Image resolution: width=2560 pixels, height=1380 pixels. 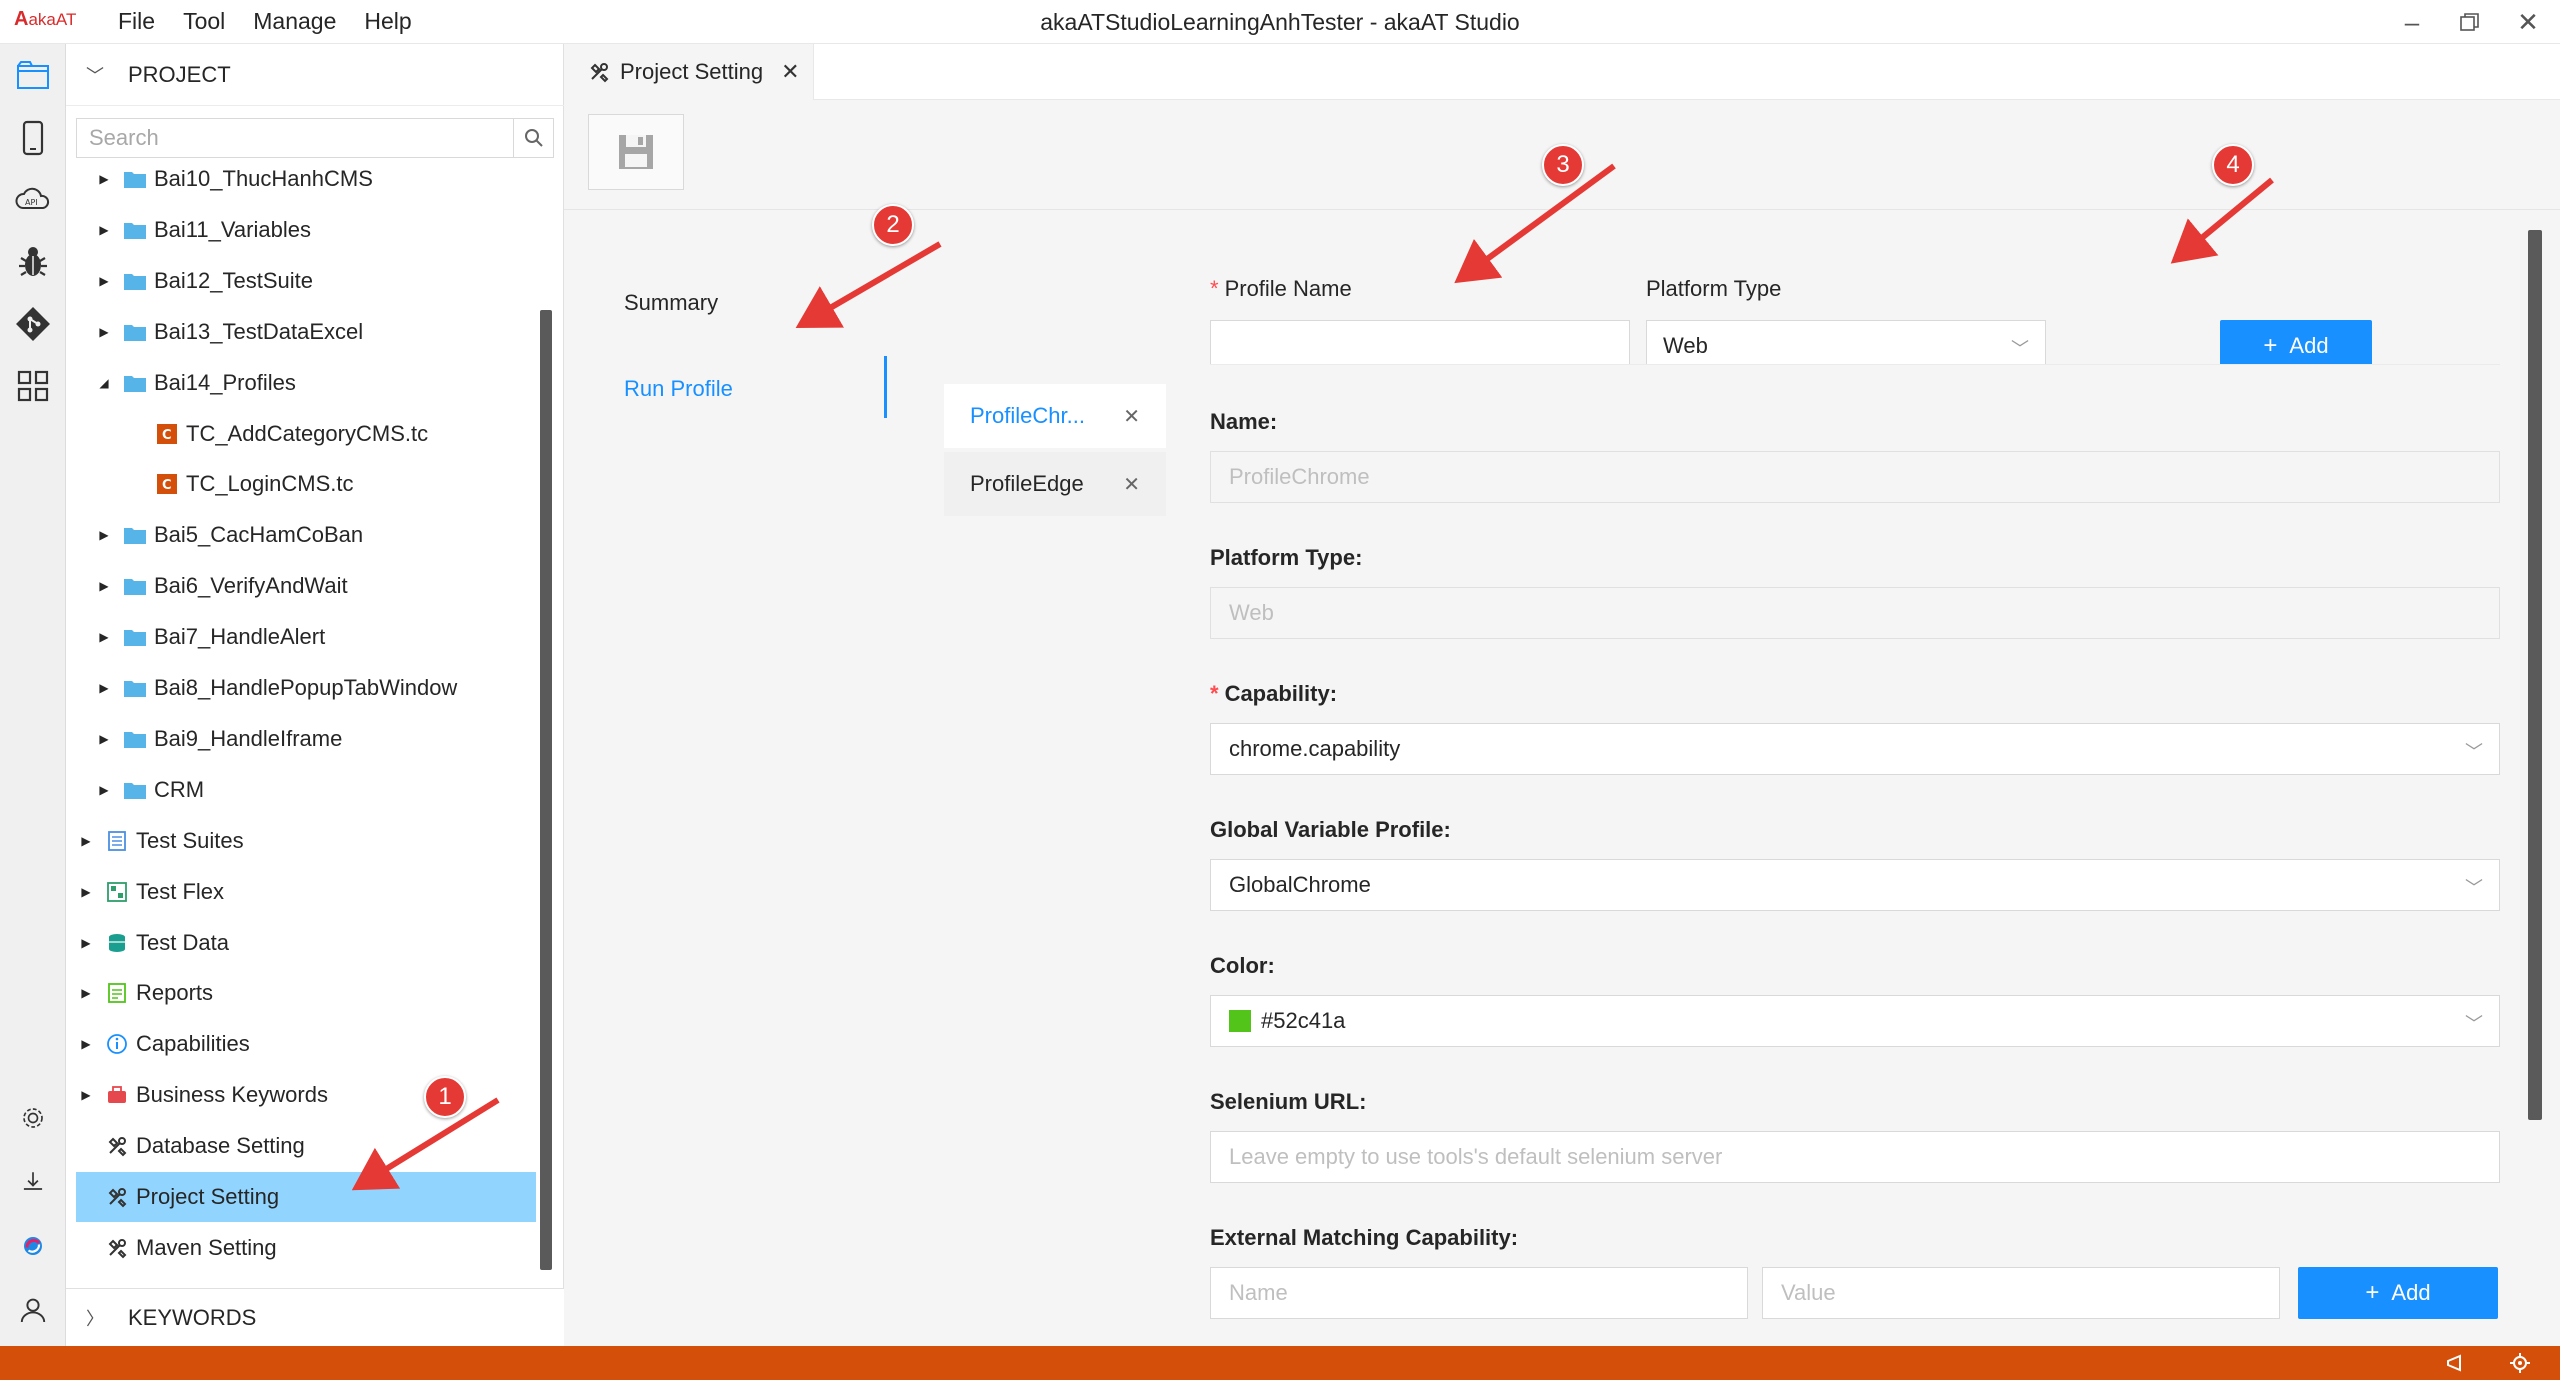 I want to click on bug-icon, so click(x=33, y=262).